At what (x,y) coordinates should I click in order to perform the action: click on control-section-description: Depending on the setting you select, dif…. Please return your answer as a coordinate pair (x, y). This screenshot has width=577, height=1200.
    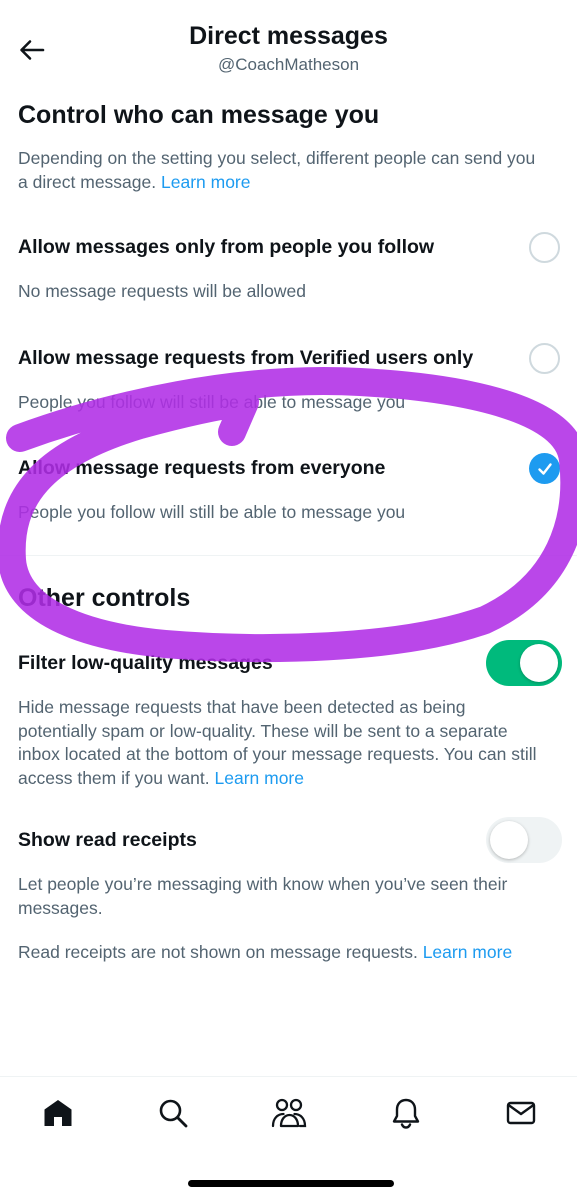
    Looking at the image, I should click on (277, 170).